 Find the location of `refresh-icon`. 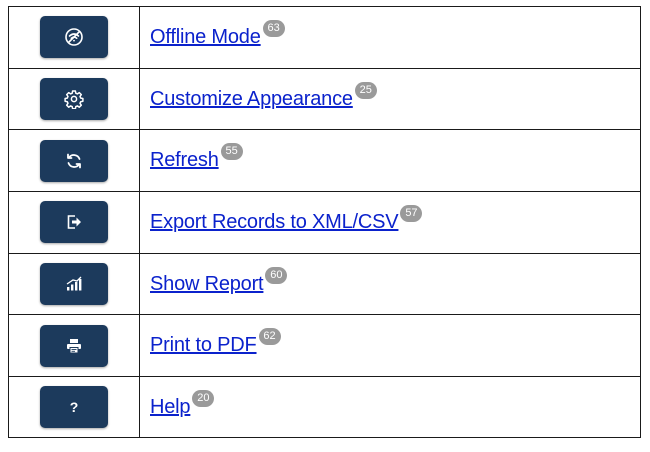

refresh-icon is located at coordinates (74, 161).